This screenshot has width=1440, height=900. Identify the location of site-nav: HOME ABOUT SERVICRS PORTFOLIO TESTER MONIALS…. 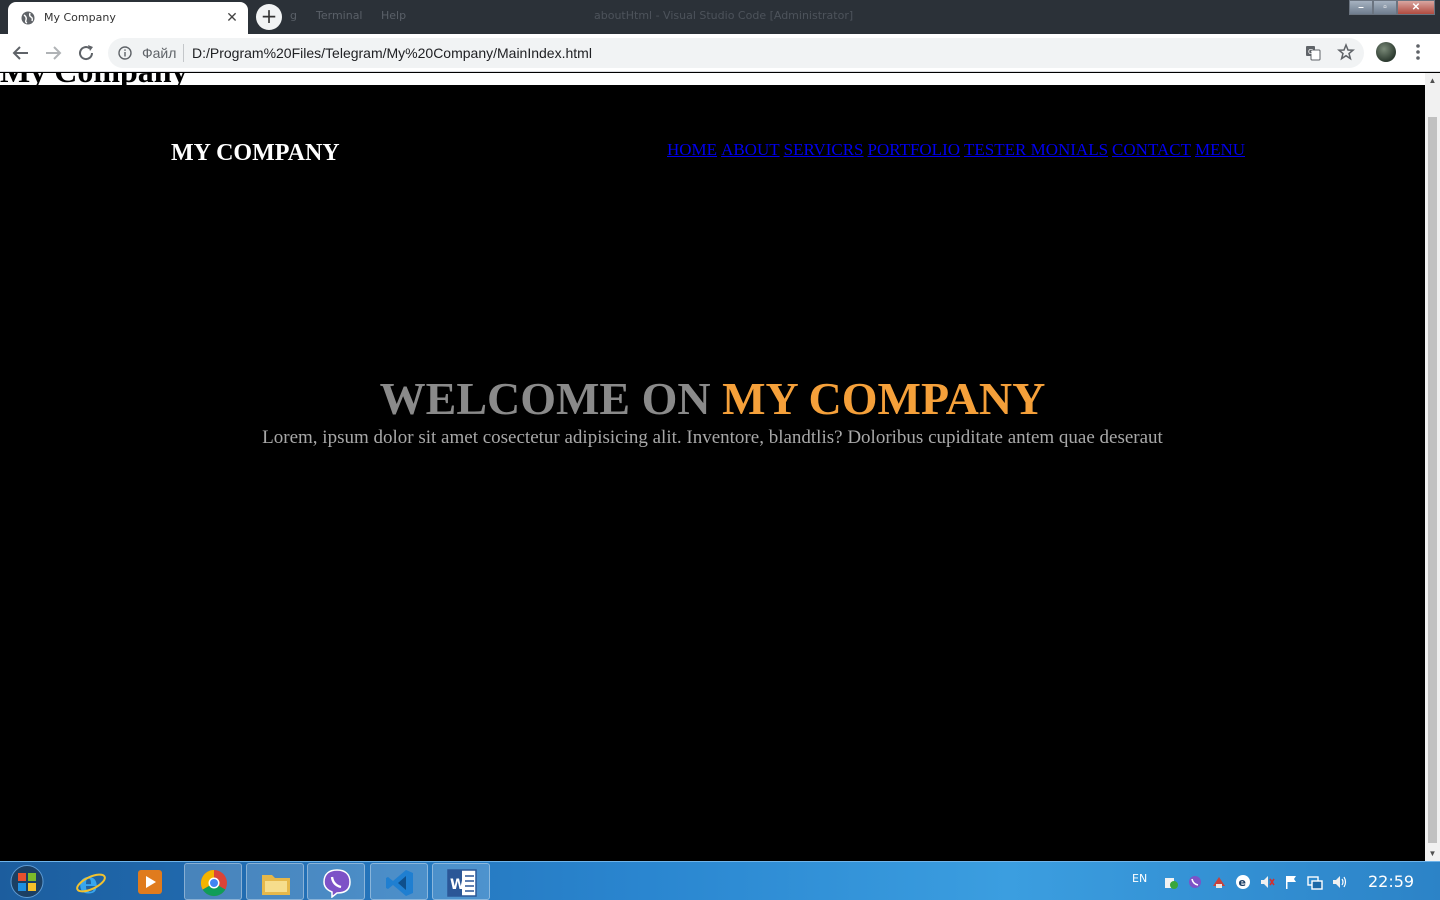
(958, 150).